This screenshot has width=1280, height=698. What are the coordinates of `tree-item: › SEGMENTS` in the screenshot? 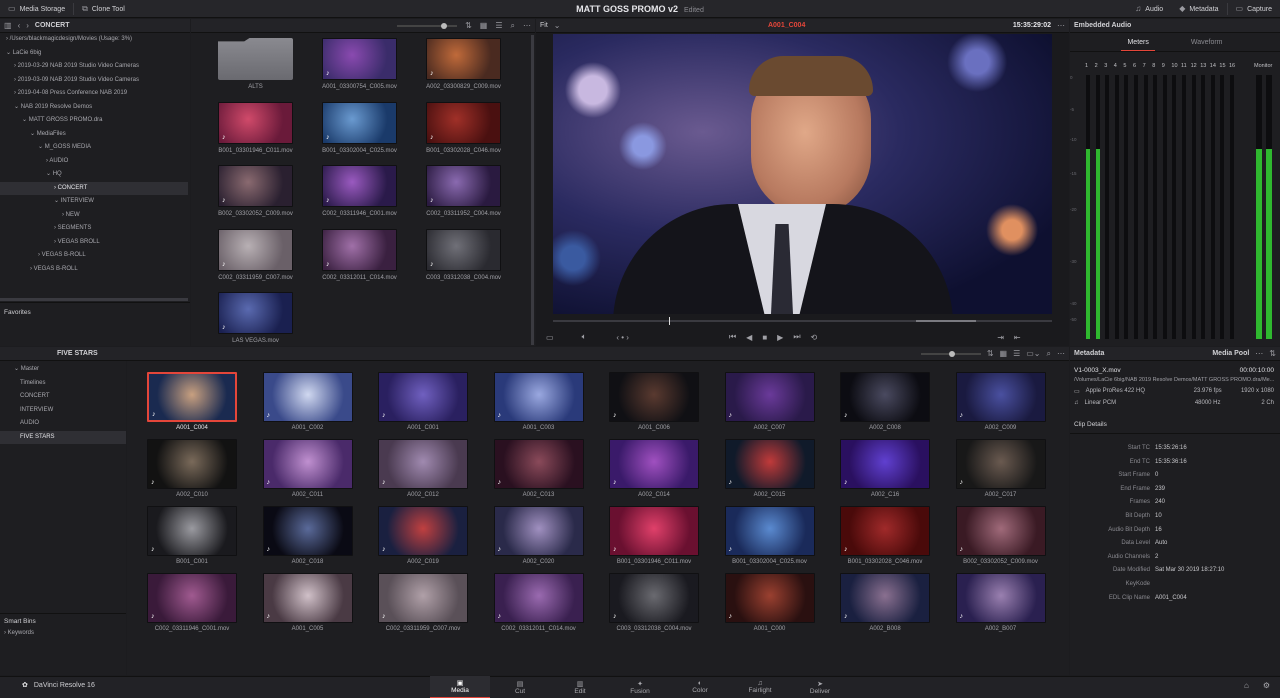 It's located at (94, 229).